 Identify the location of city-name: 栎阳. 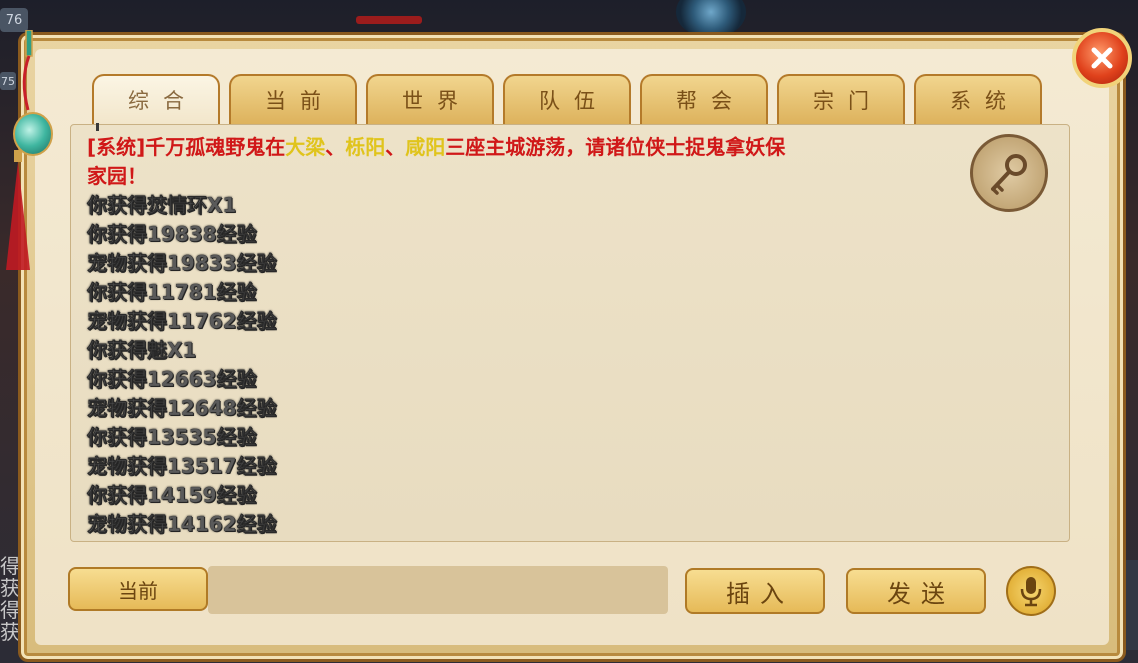
(365, 147).